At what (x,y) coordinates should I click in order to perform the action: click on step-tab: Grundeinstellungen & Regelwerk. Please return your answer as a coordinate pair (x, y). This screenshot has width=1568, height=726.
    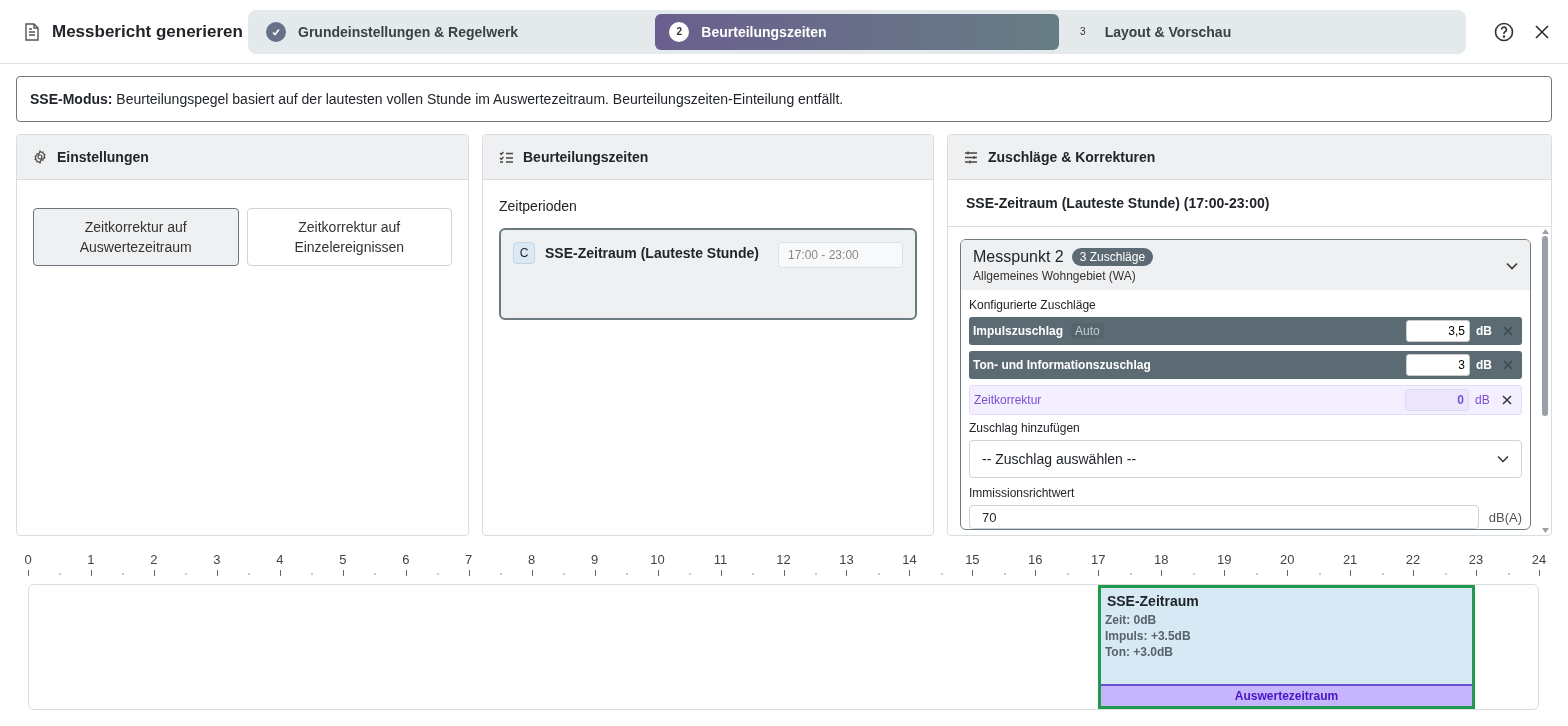
    Looking at the image, I should click on (454, 31).